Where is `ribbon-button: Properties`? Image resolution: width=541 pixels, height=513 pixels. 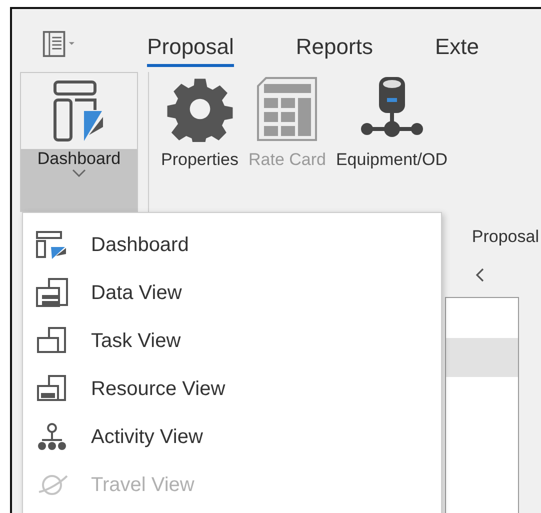 ribbon-button: Properties is located at coordinates (199, 121).